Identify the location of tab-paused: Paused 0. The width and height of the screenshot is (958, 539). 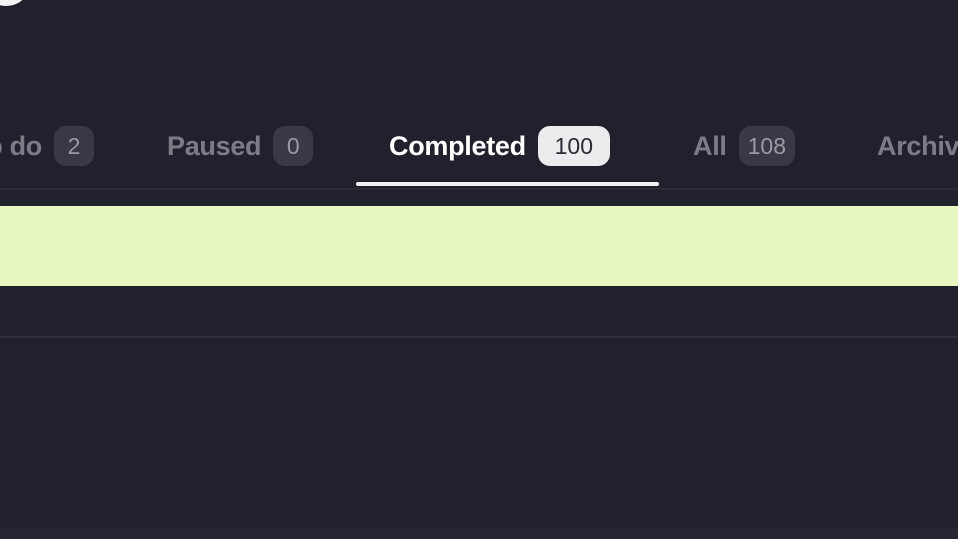
(240, 146).